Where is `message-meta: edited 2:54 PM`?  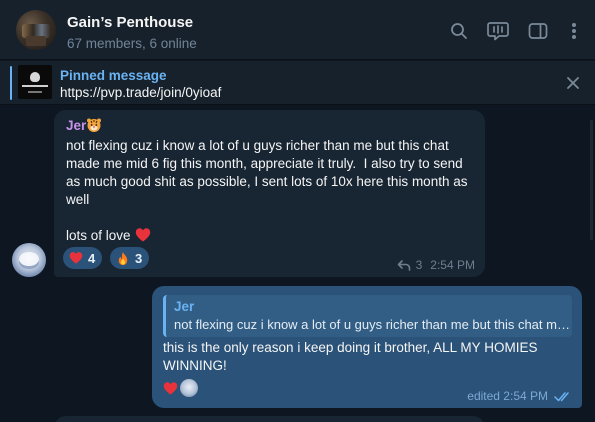
message-meta: edited 2:54 PM is located at coordinates (519, 396).